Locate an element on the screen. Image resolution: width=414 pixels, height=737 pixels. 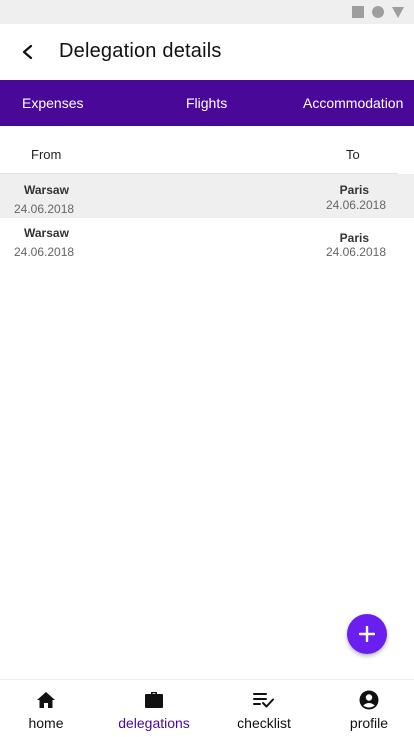
nav-home: home is located at coordinates (46, 708).